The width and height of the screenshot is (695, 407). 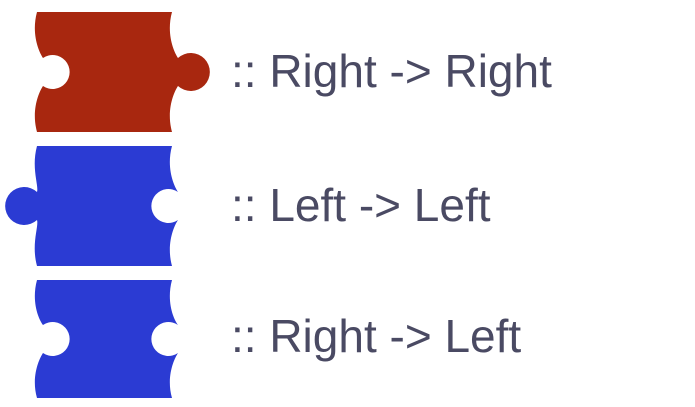 I want to click on legend-label-right-left: :: Right -> Left, so click(x=376, y=336).